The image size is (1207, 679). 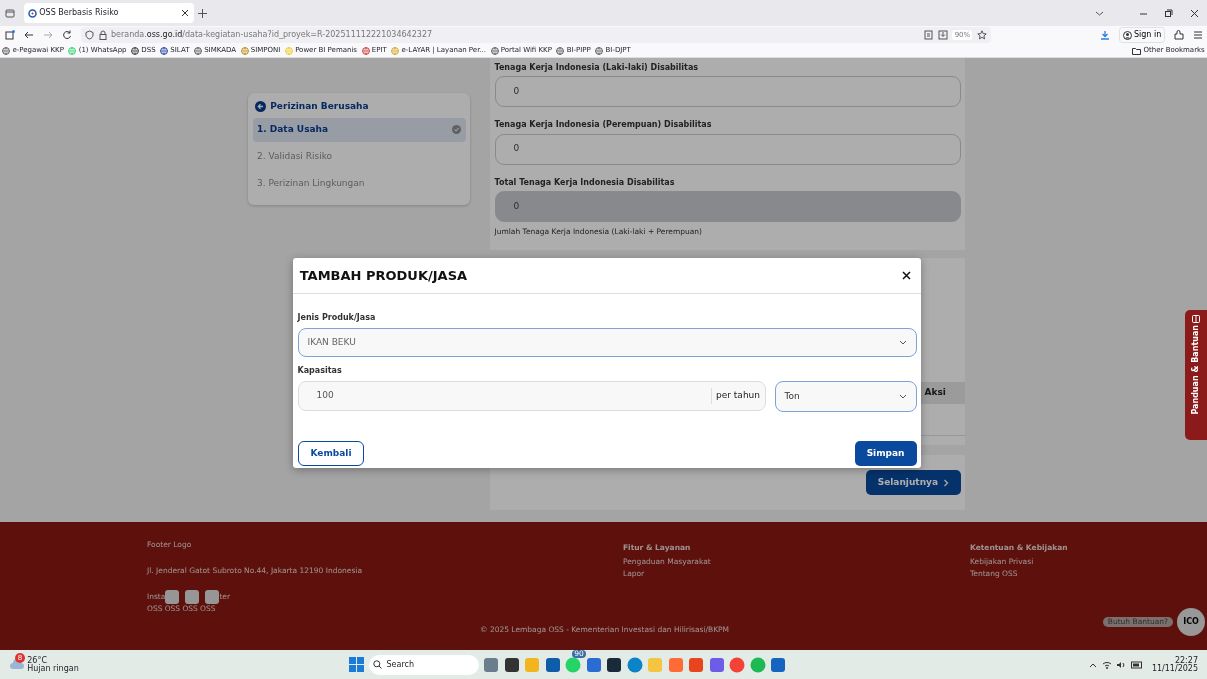 What do you see at coordinates (423, 664) in the screenshot?
I see `search-field: Search` at bounding box center [423, 664].